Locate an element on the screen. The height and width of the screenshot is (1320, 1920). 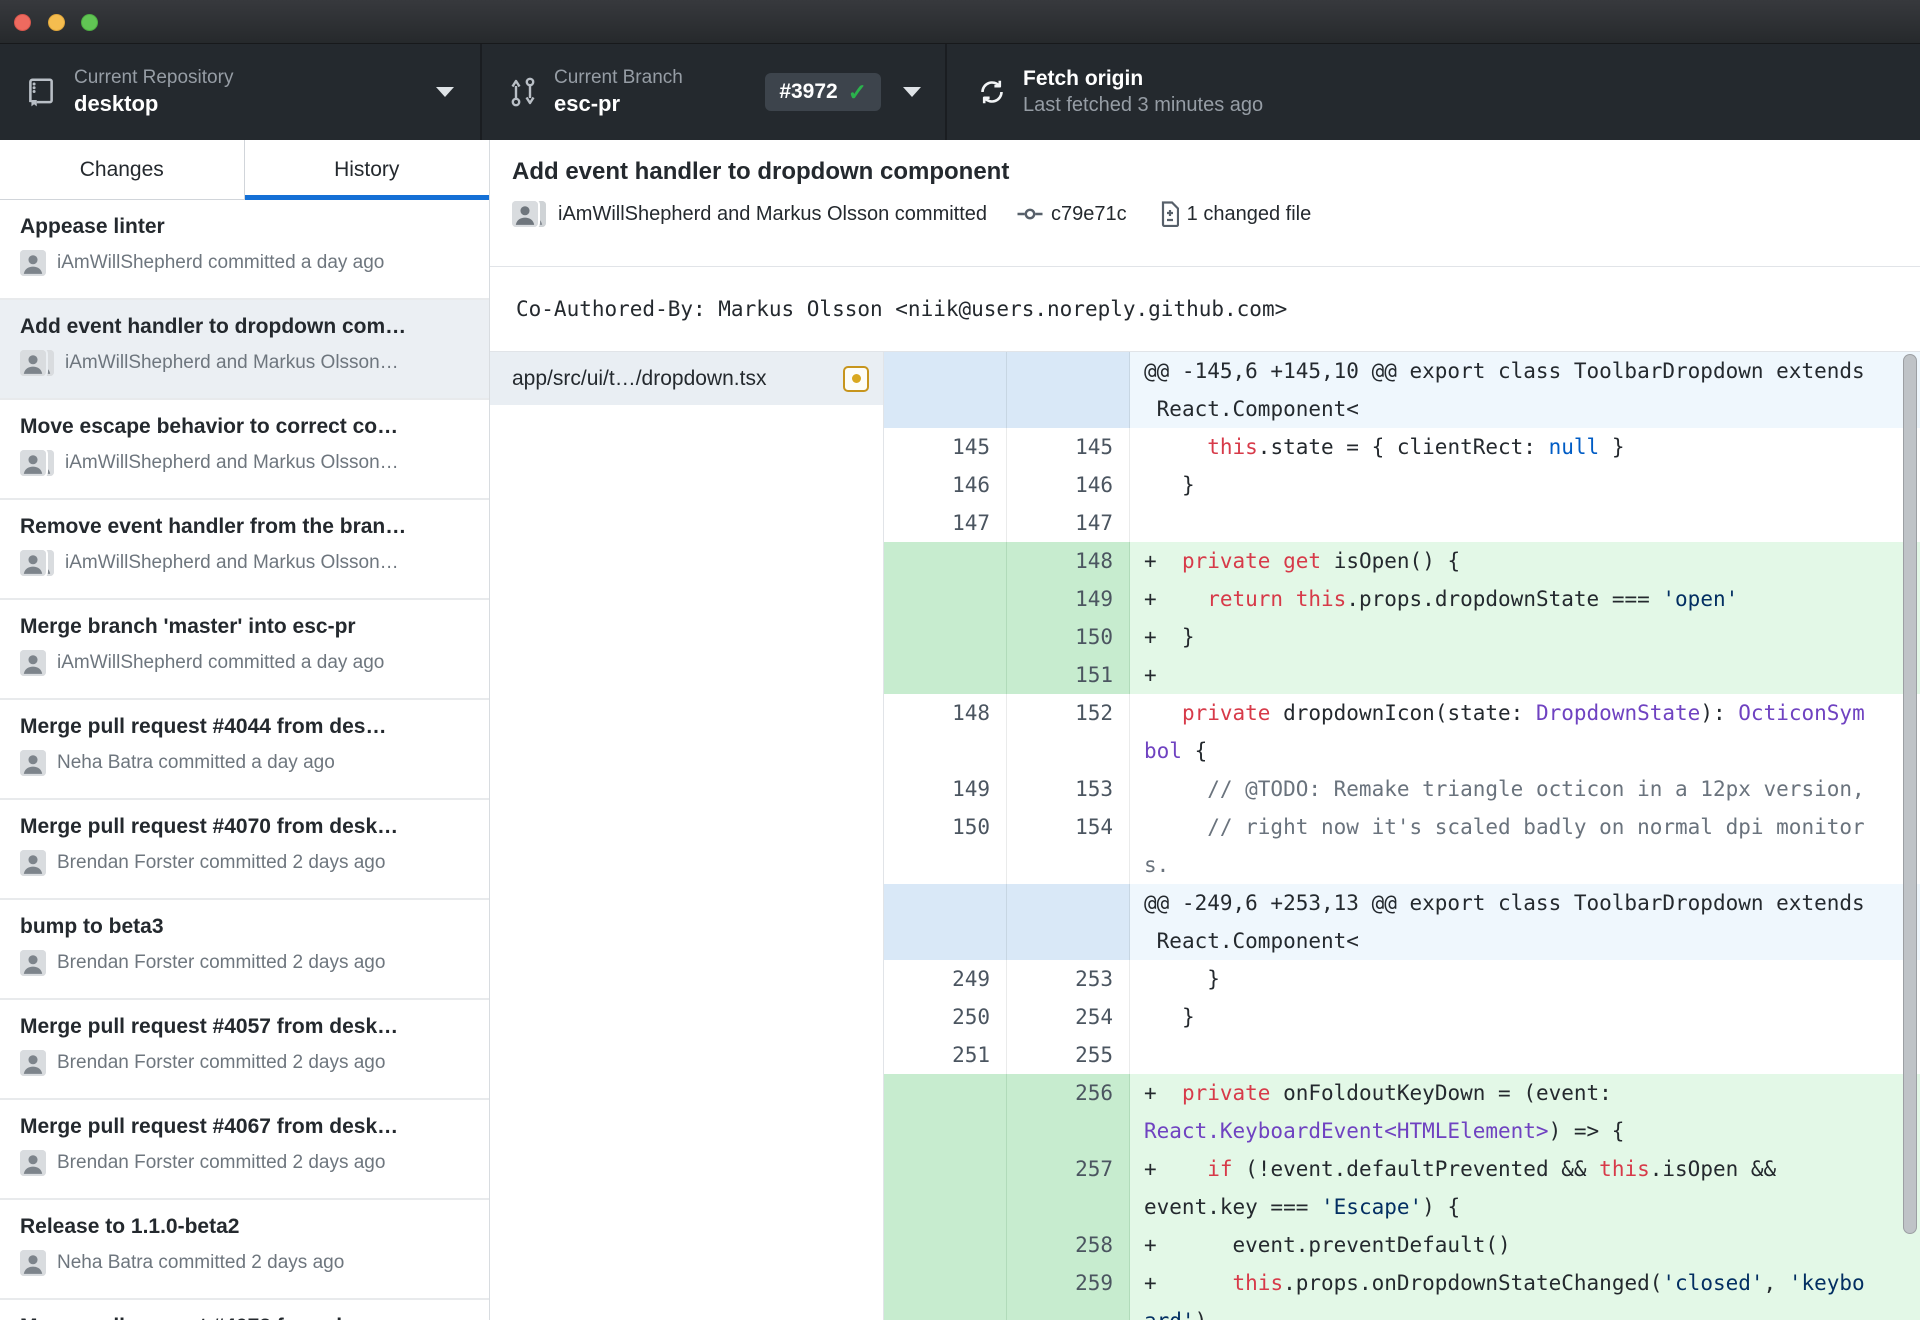
diff-added-line: 258 + event.preventDefault() is located at coordinates (1402, 1245).